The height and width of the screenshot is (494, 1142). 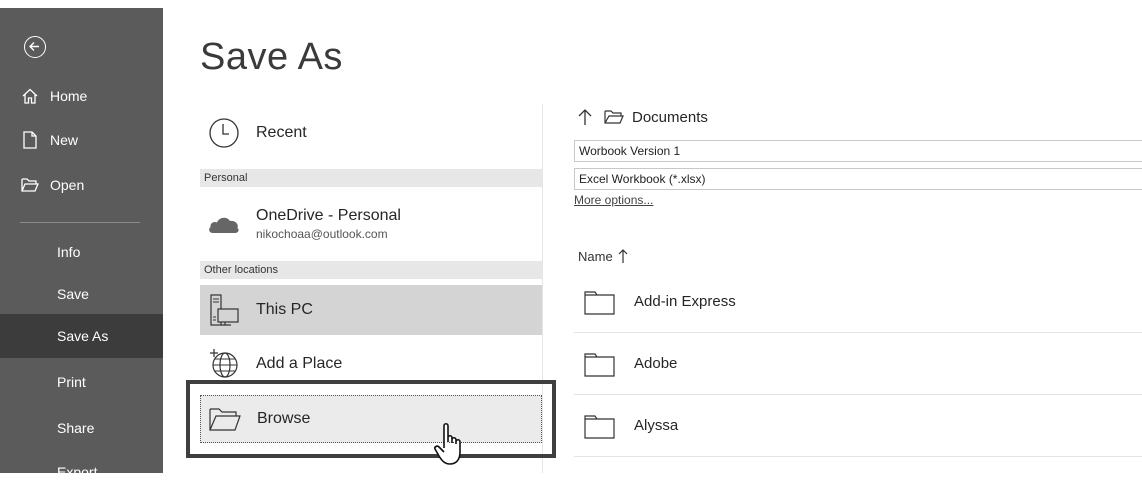 What do you see at coordinates (76, 428) in the screenshot?
I see `nav-share-label: Share` at bounding box center [76, 428].